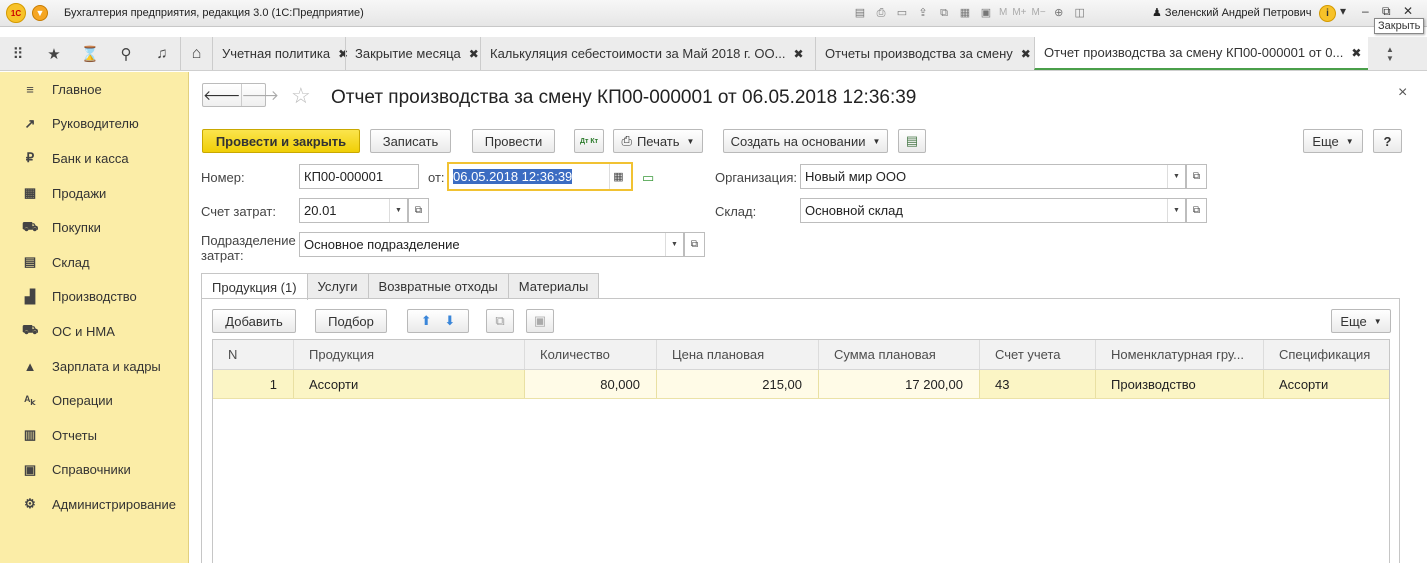 The height and width of the screenshot is (563, 1427). Describe the element at coordinates (1059, 13) in the screenshot. I see `zoom-icon: ⊕` at that location.